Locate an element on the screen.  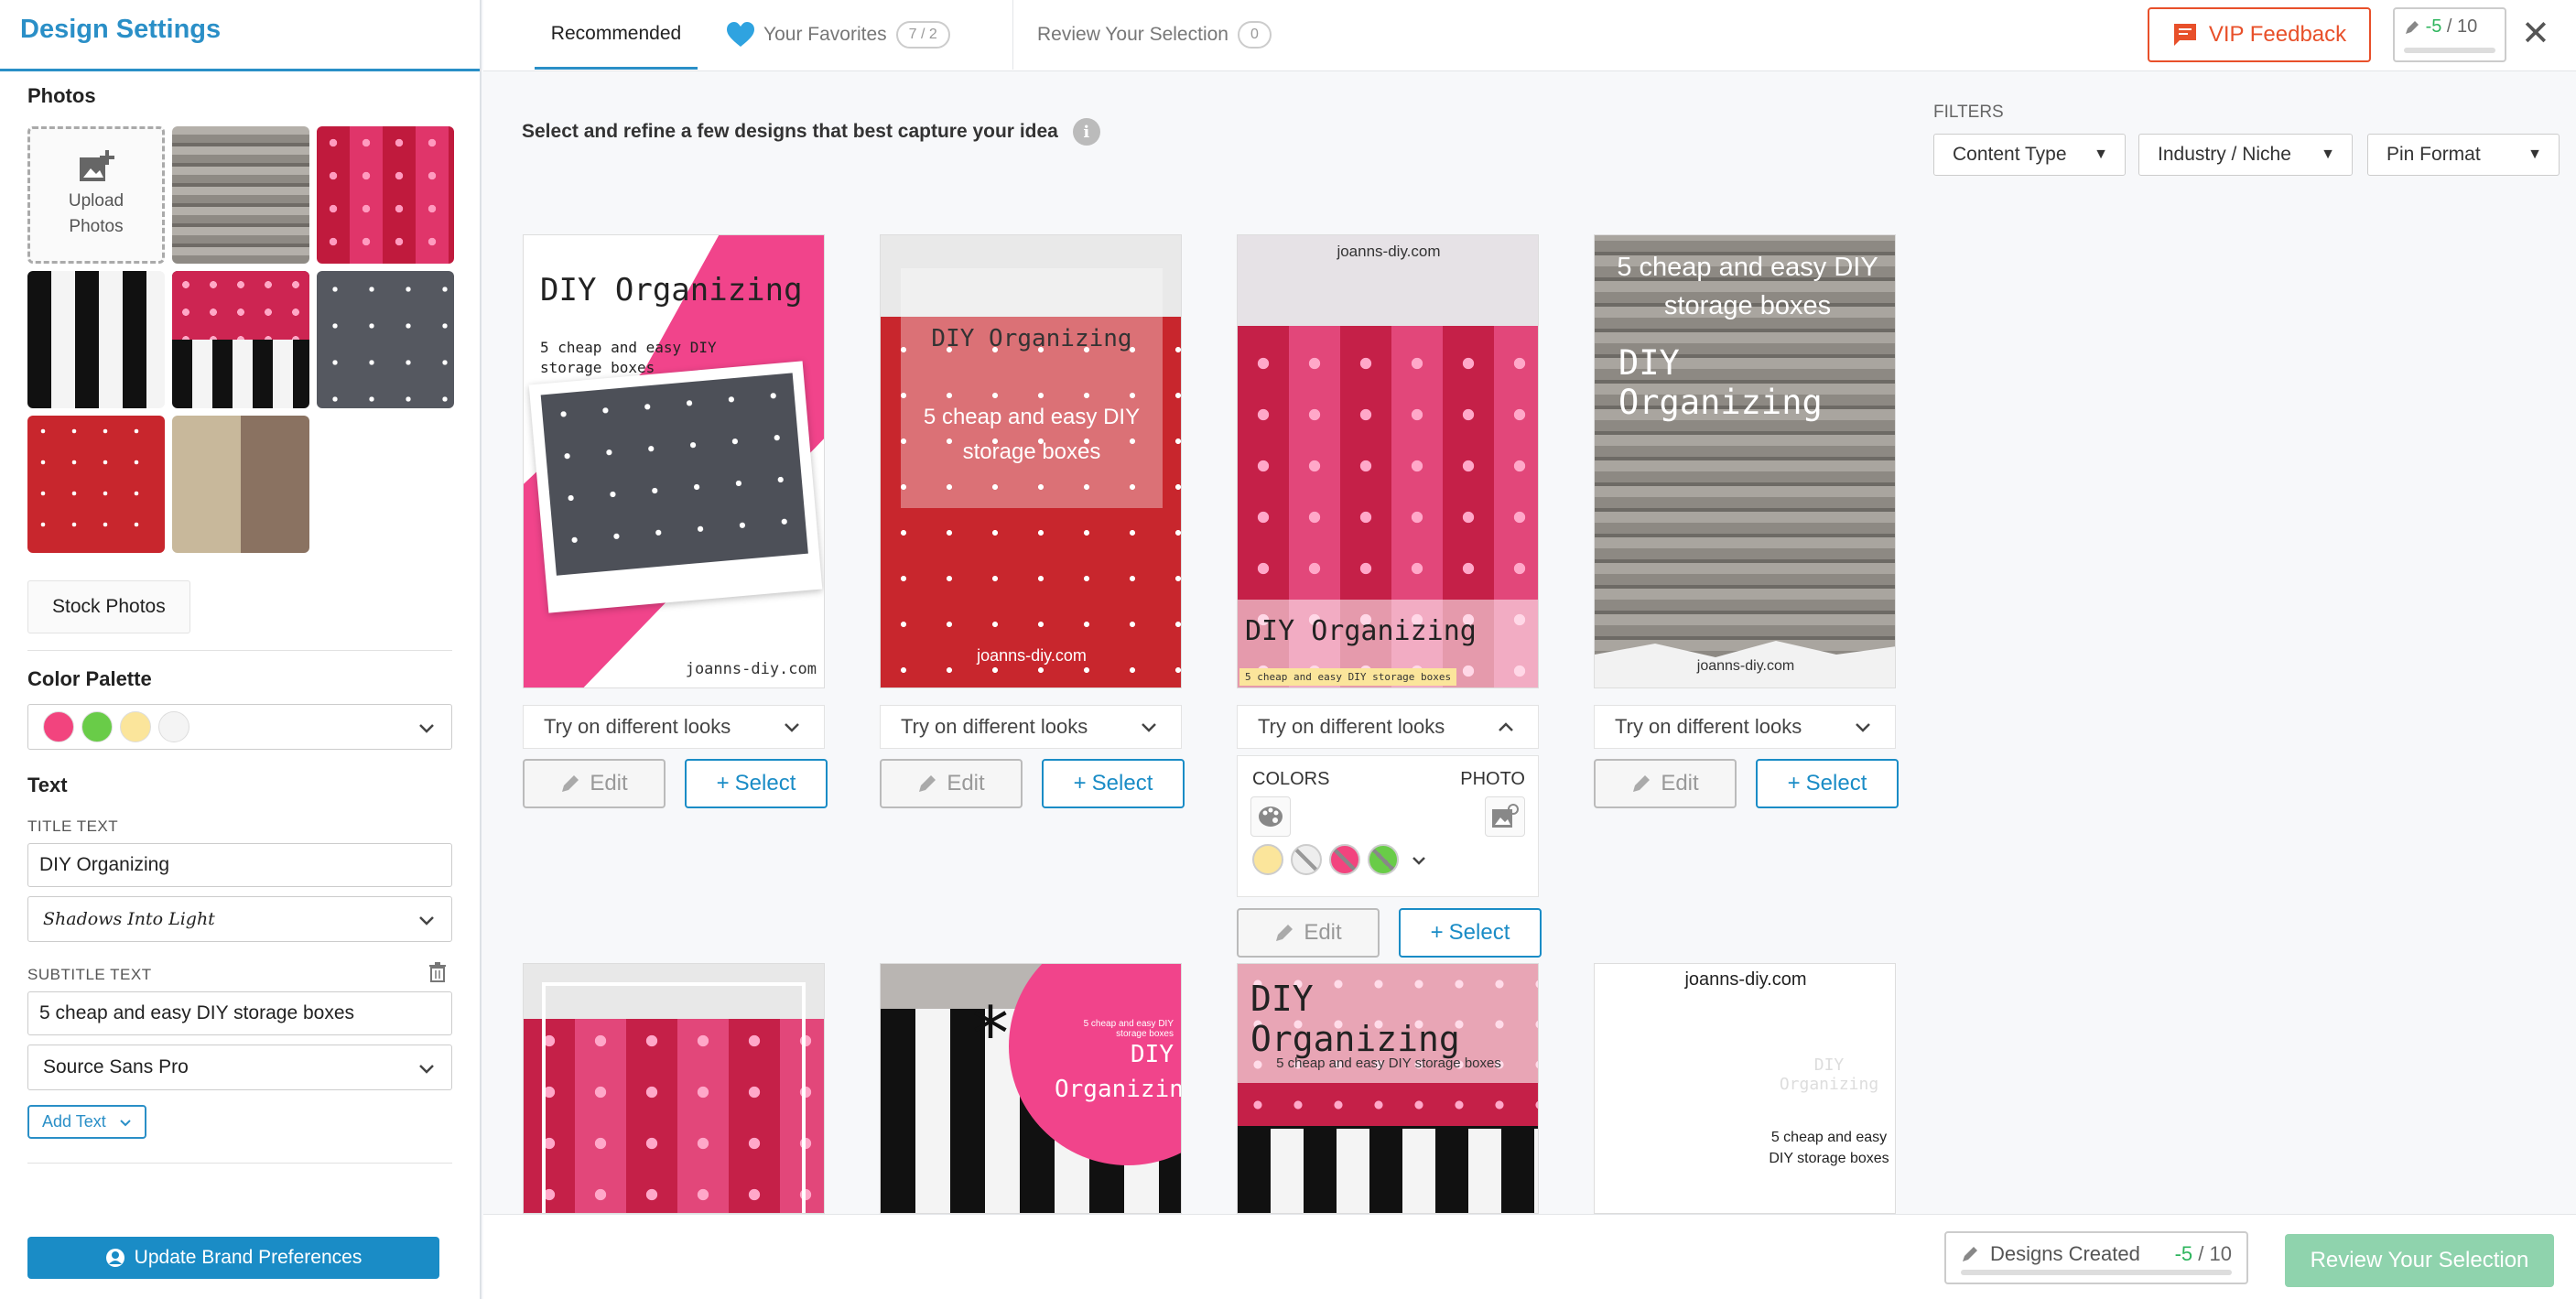
tab-recommended: Recommended is located at coordinates (617, 35).